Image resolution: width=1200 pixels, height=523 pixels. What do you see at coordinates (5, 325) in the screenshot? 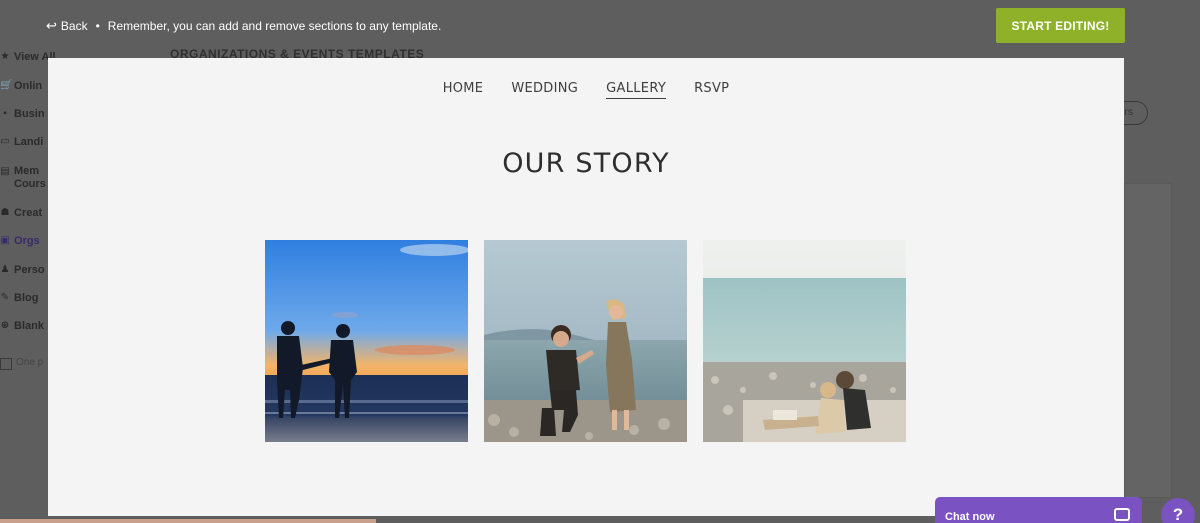
I see `plus-circle-icon: ⊕` at bounding box center [5, 325].